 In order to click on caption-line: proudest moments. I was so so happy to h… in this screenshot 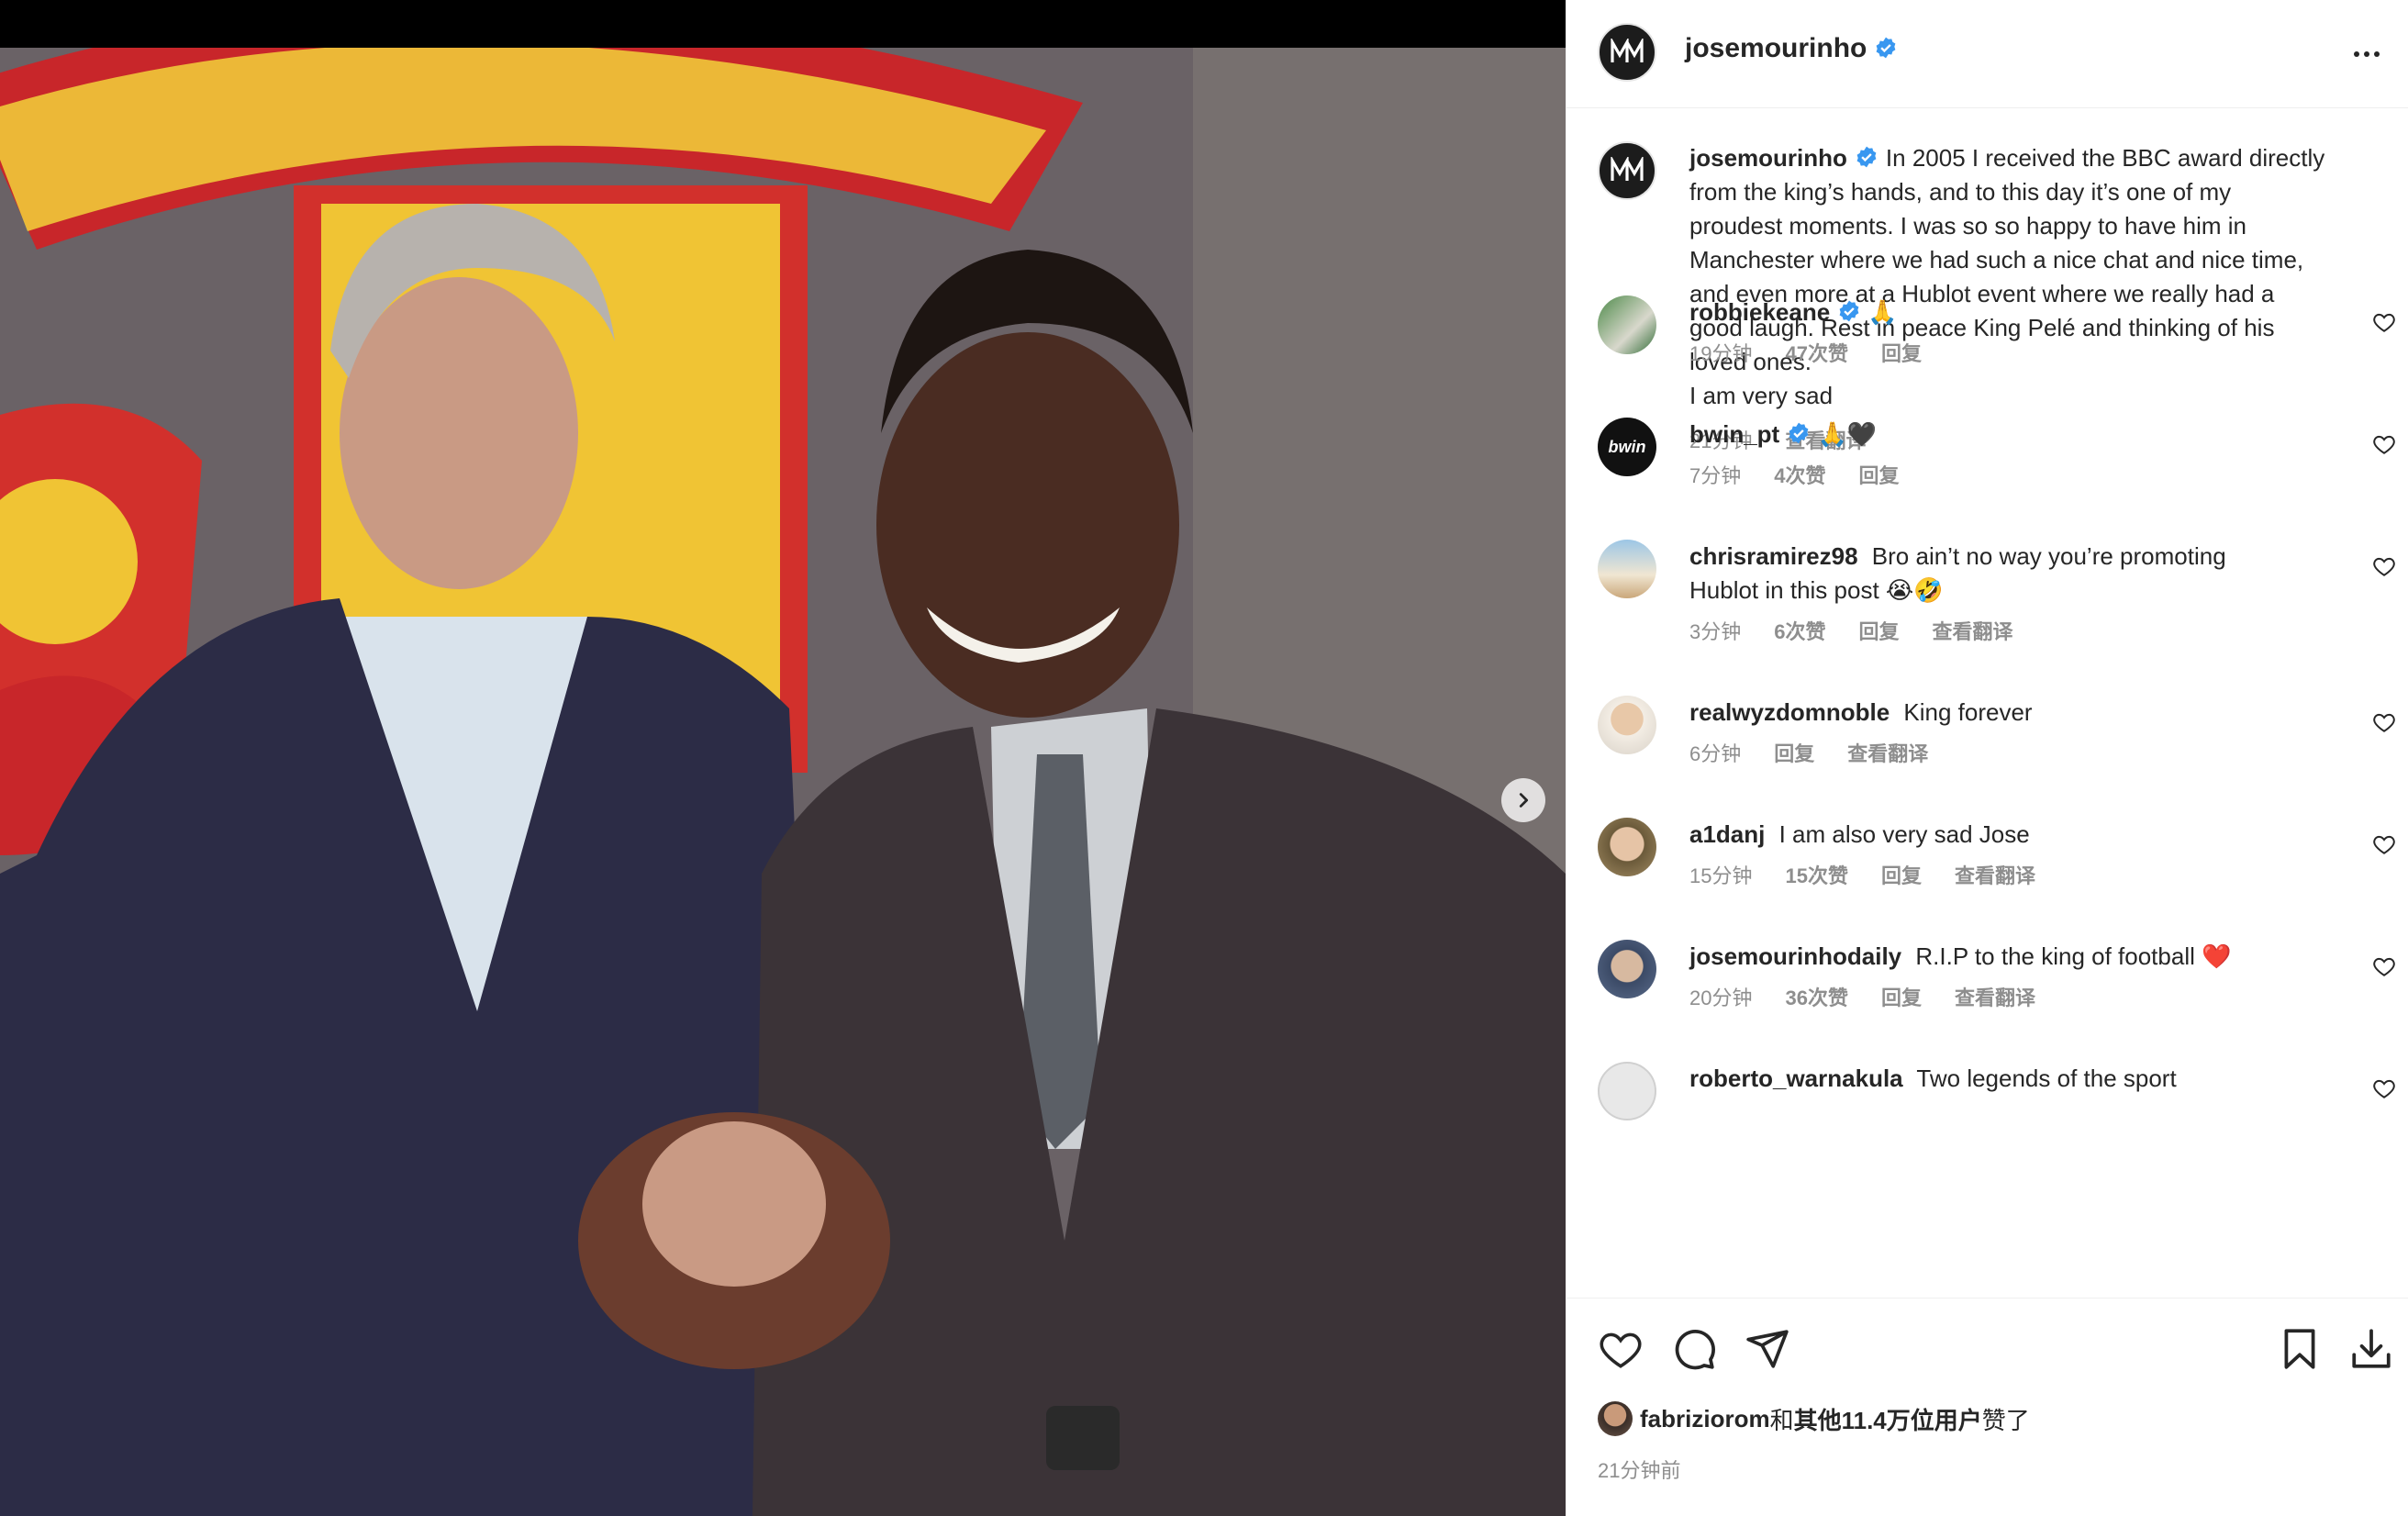, I will do `click(1967, 226)`.